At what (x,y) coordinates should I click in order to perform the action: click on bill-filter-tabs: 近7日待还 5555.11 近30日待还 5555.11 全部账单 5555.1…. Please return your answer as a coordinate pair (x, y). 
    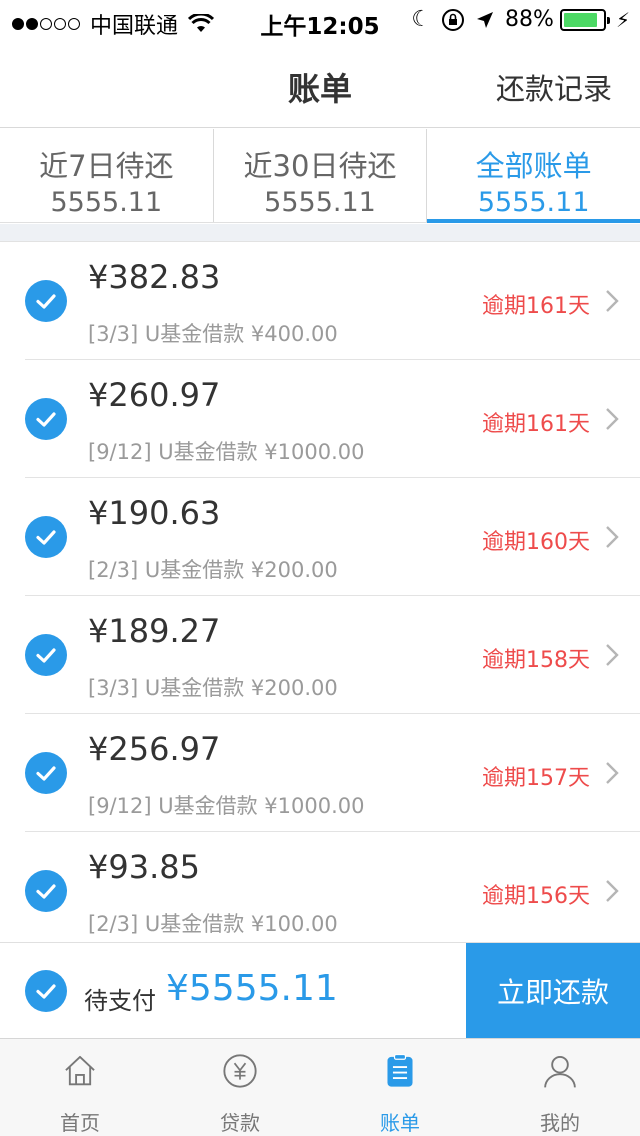
    Looking at the image, I should click on (320, 176).